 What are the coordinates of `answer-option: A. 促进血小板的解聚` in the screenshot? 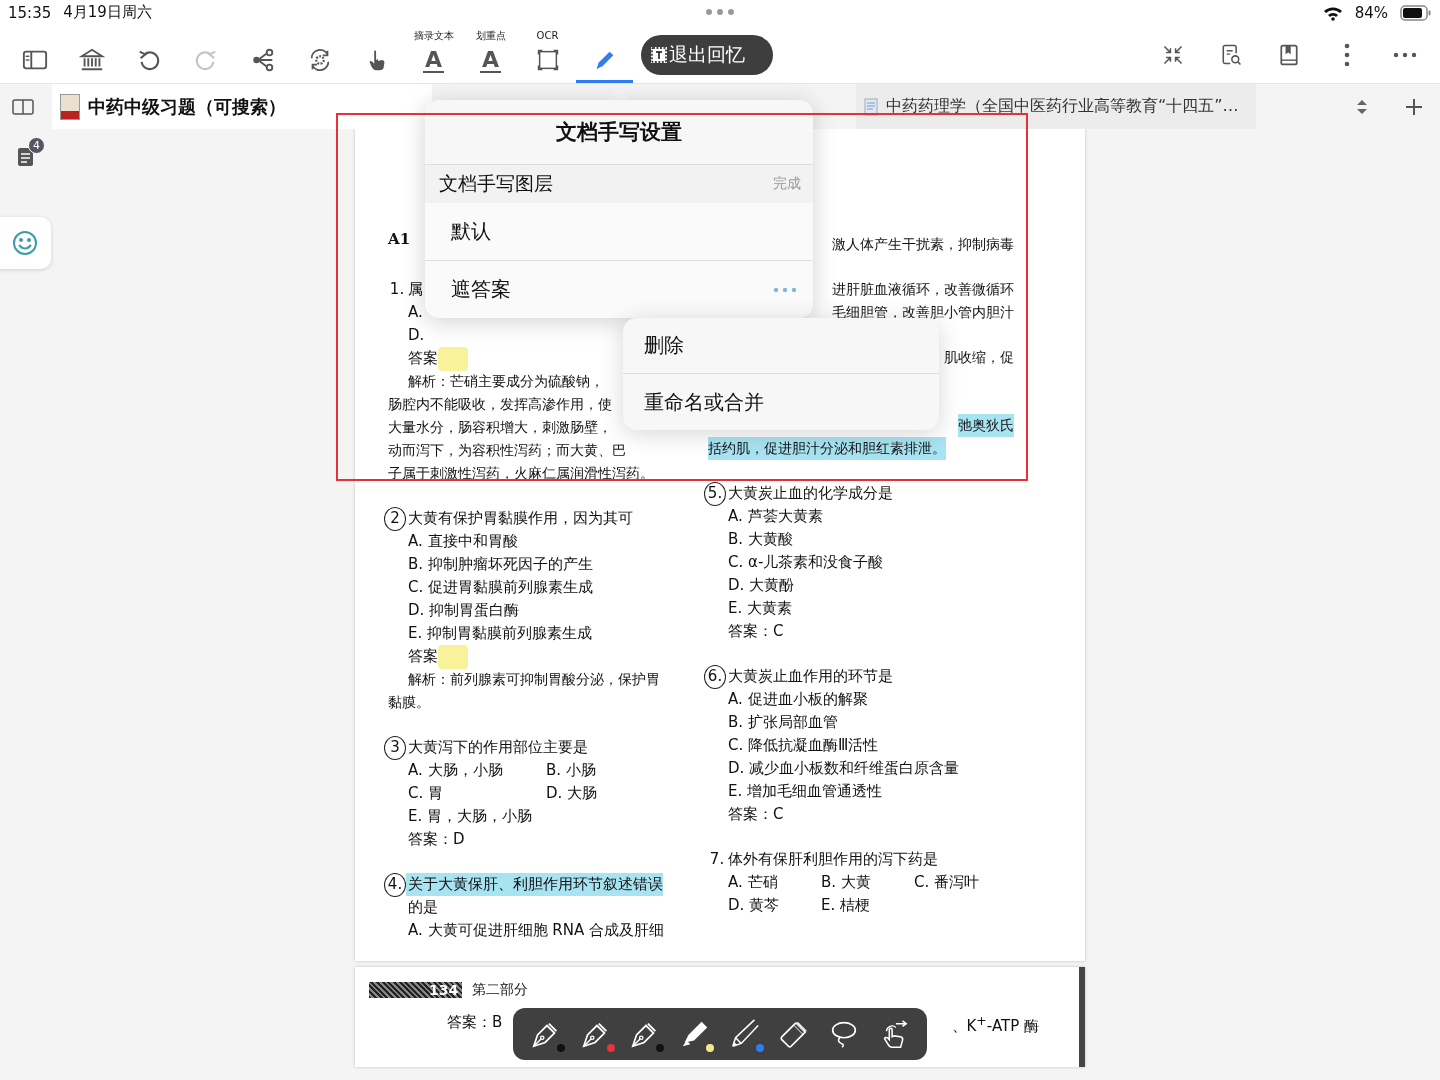 It's located at (788, 699).